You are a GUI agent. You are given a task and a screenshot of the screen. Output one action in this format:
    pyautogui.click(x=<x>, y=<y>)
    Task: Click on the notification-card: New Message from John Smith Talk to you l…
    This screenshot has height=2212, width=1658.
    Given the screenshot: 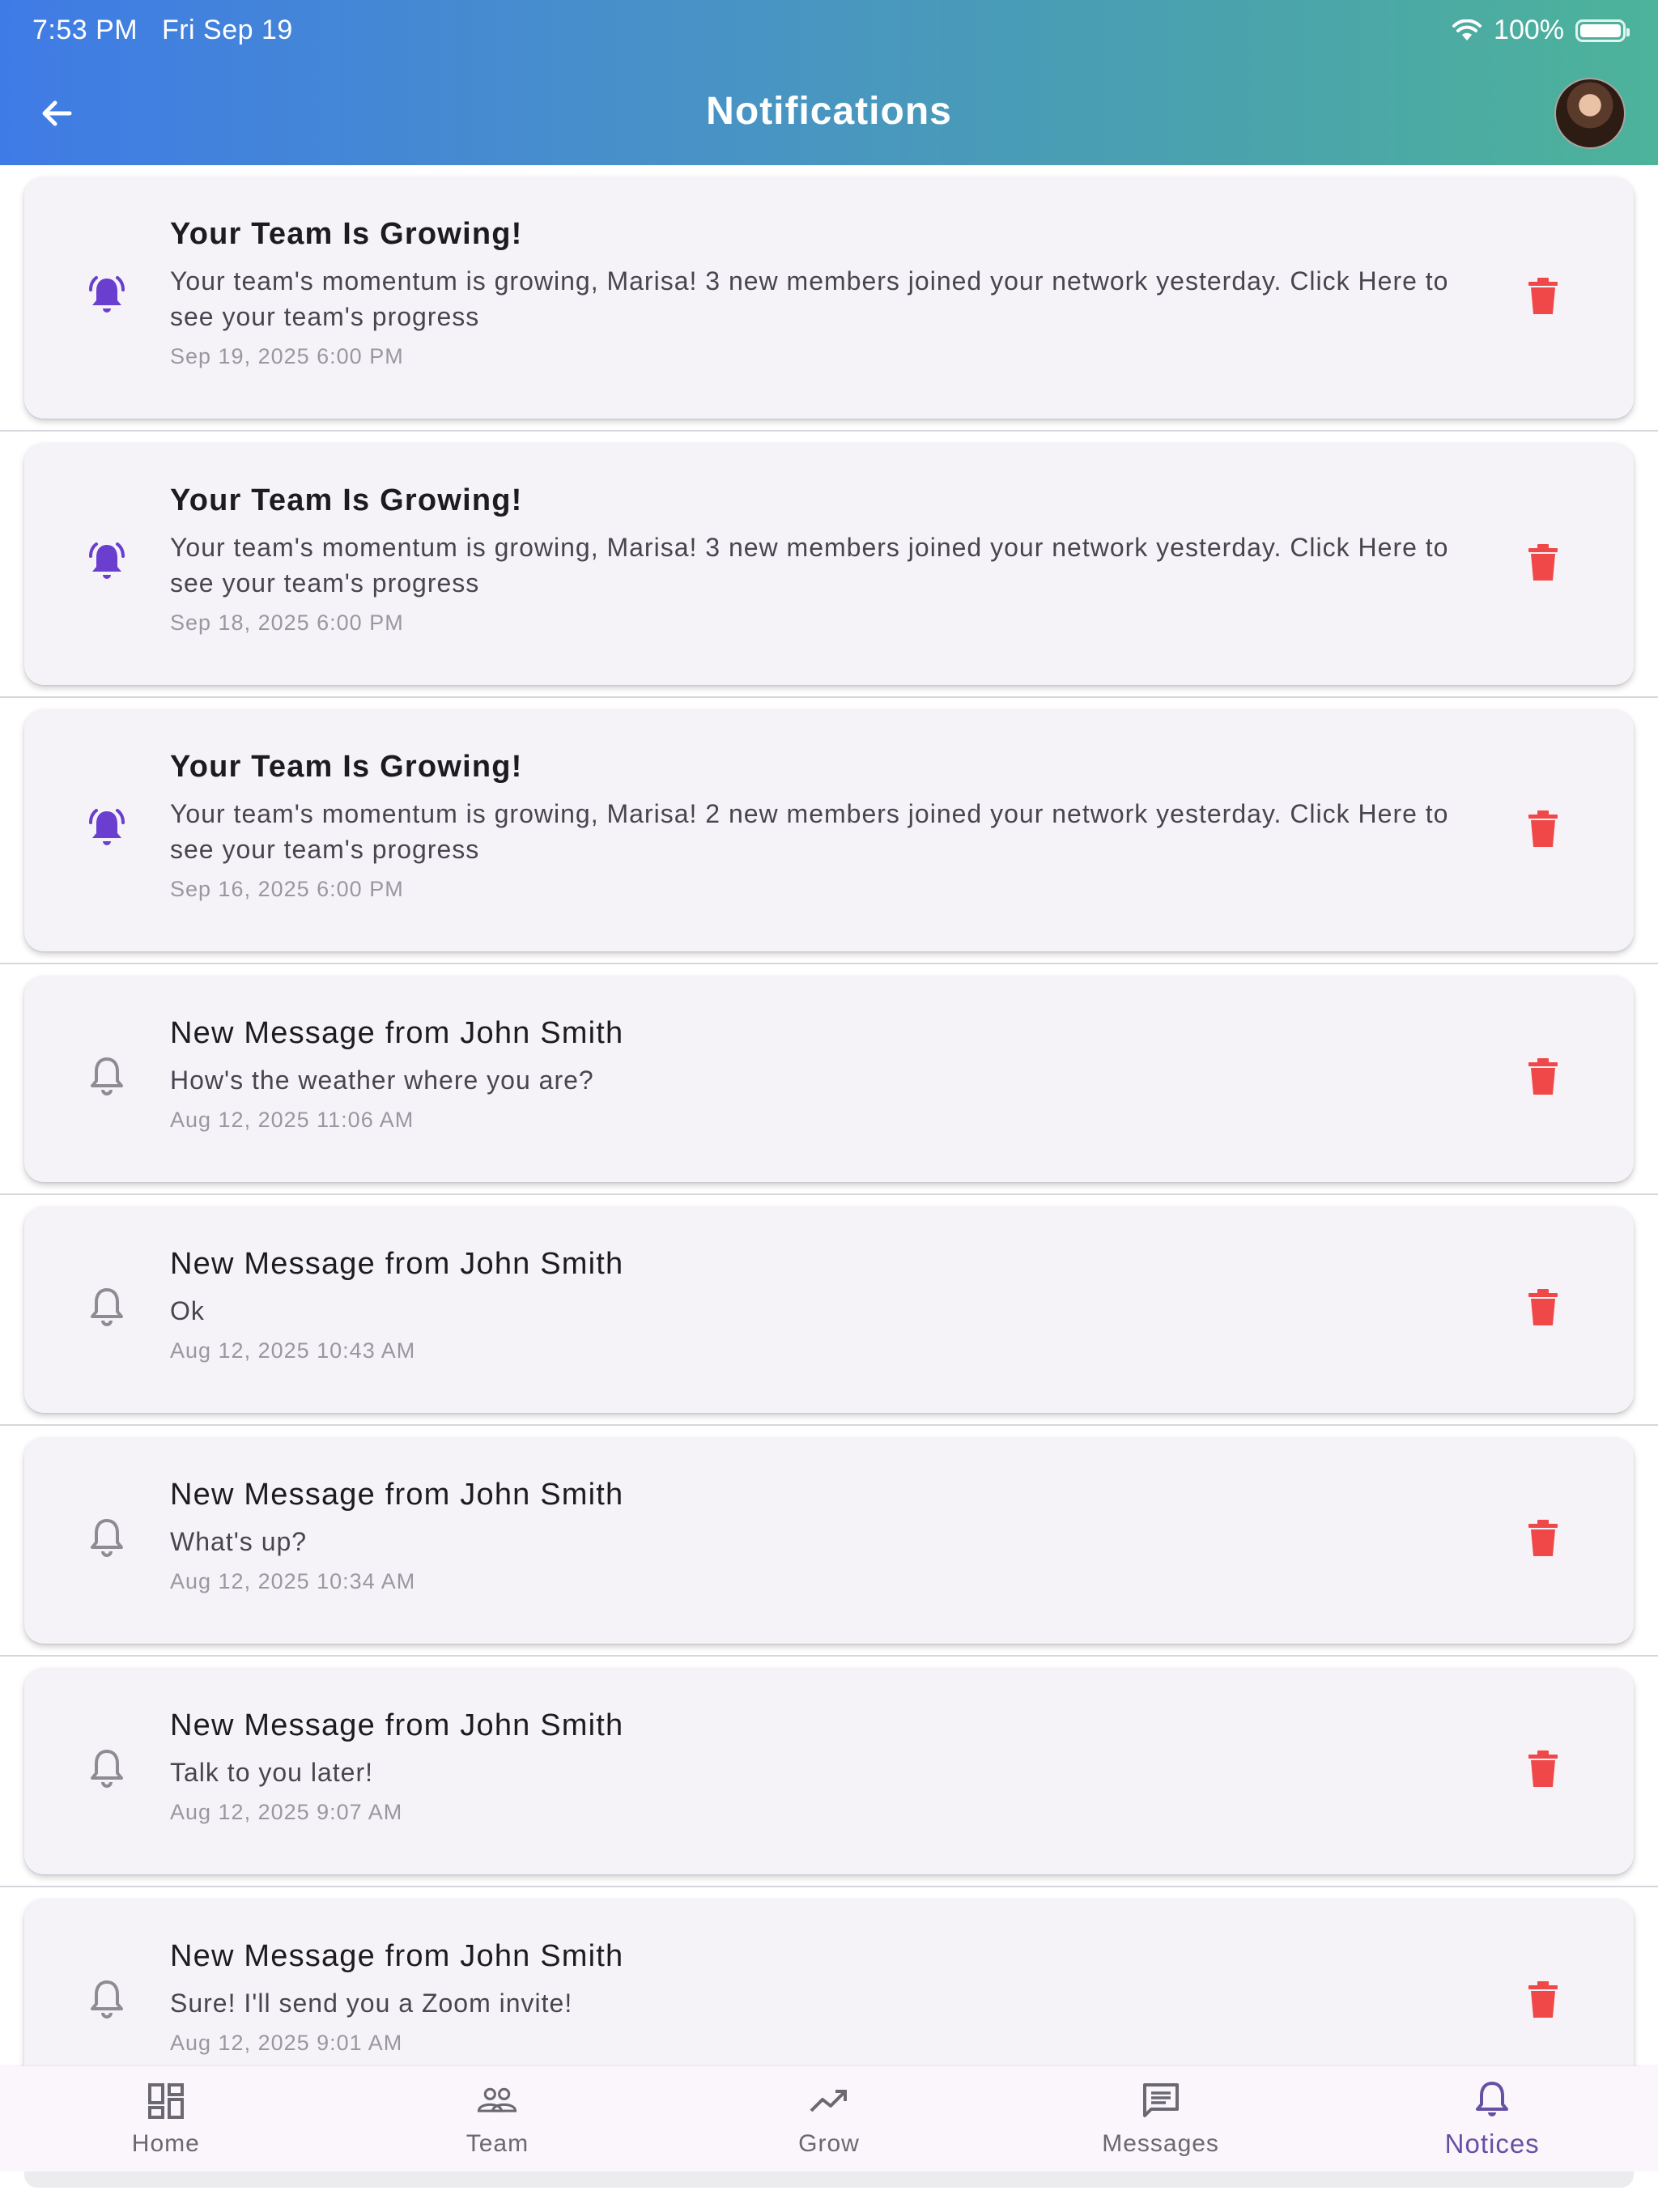 What is the action you would take?
    pyautogui.click(x=829, y=1771)
    